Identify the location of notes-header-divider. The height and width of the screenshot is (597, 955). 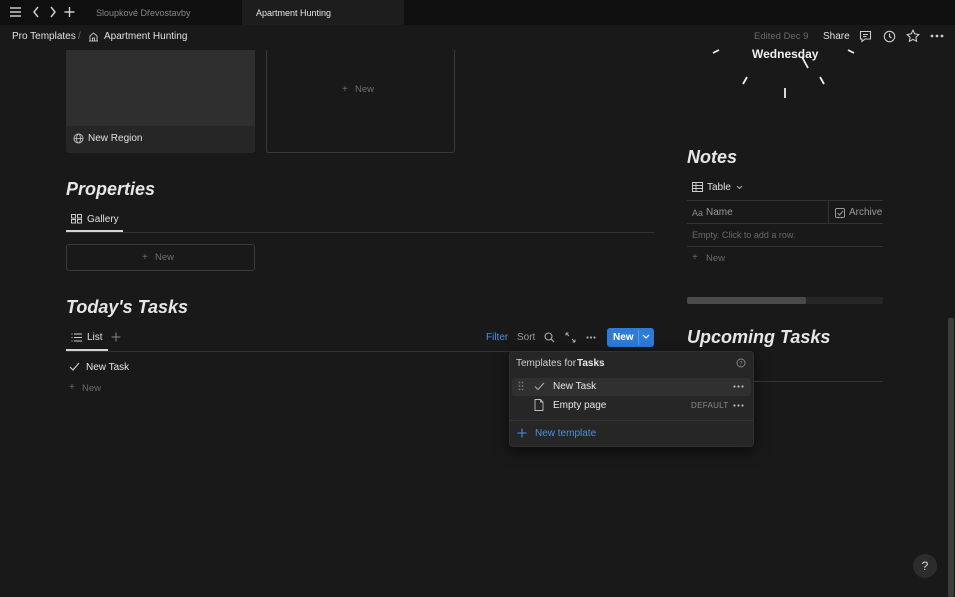
(785, 223).